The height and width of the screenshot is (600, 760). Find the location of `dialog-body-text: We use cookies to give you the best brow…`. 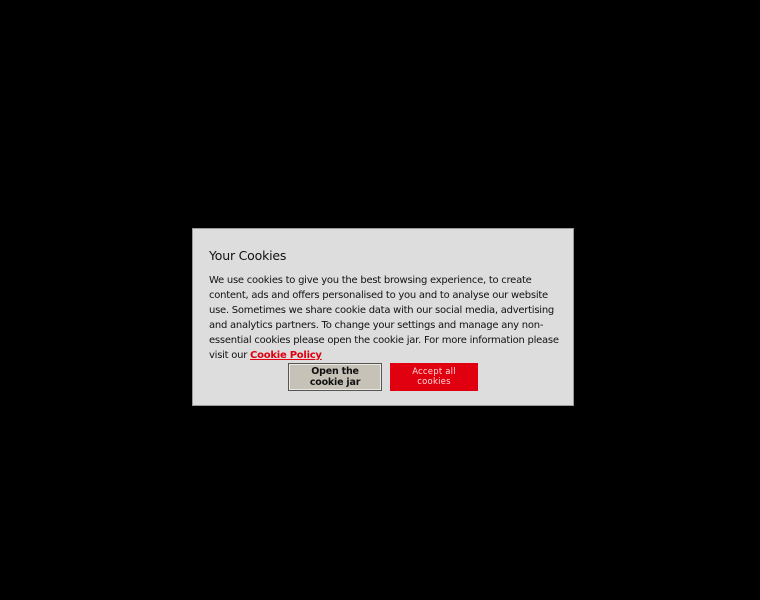

dialog-body-text: We use cookies to give you the best brow… is located at coordinates (384, 318).